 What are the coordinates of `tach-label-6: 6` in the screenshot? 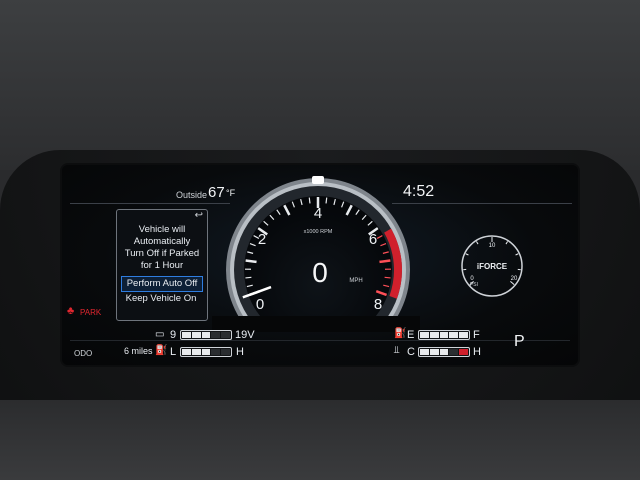 It's located at (373, 239).